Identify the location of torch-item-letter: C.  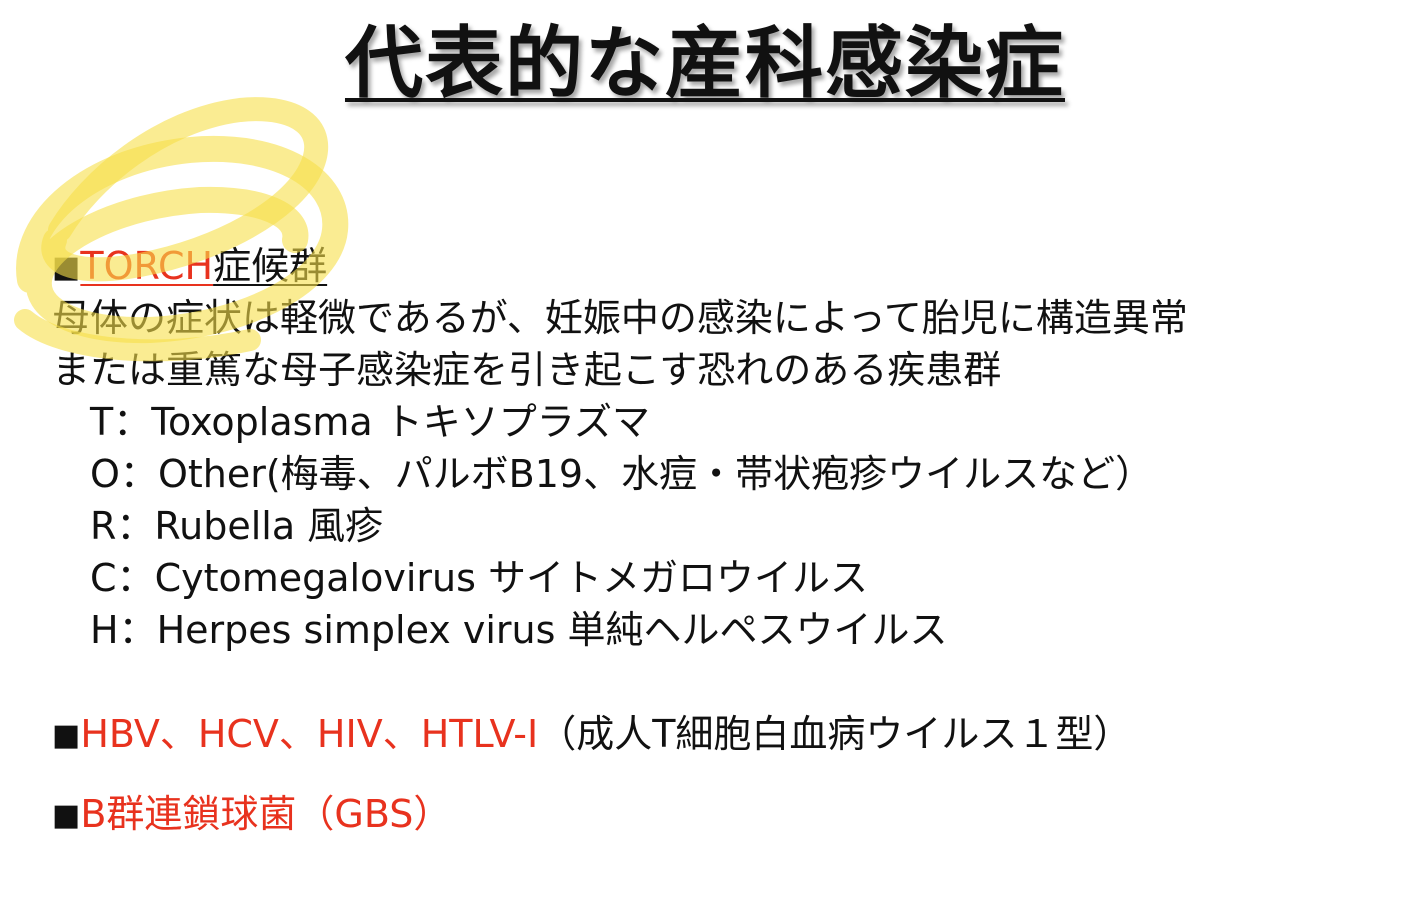
(103, 578).